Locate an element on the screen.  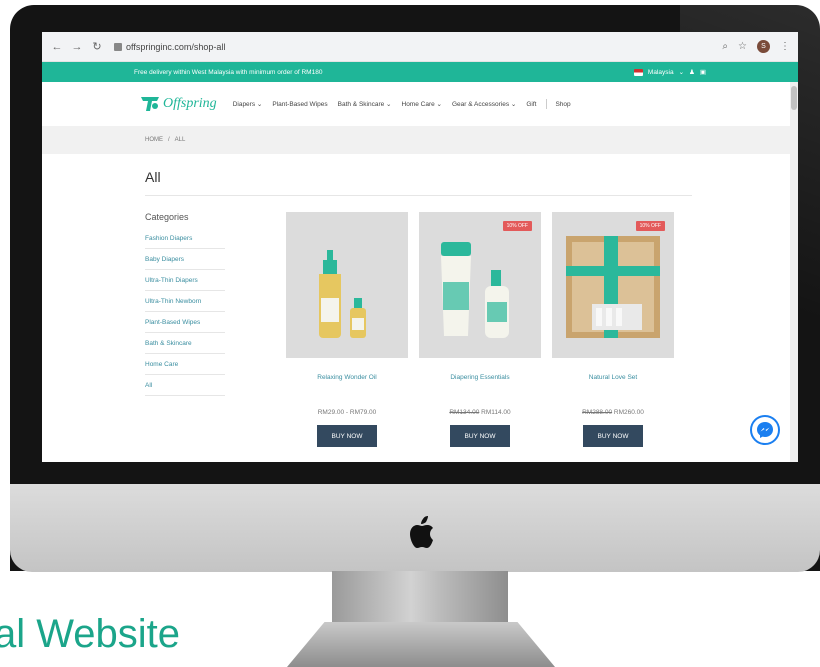
zoom-icon: ⌕ is located at coordinates (725, 46).